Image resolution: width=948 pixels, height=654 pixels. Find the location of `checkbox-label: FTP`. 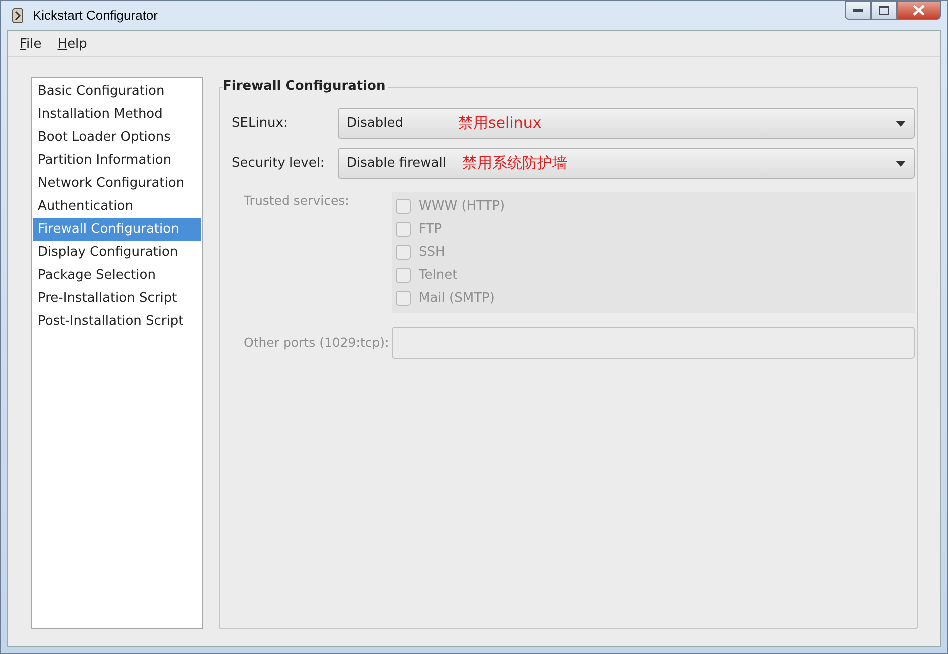

checkbox-label: FTP is located at coordinates (430, 229).